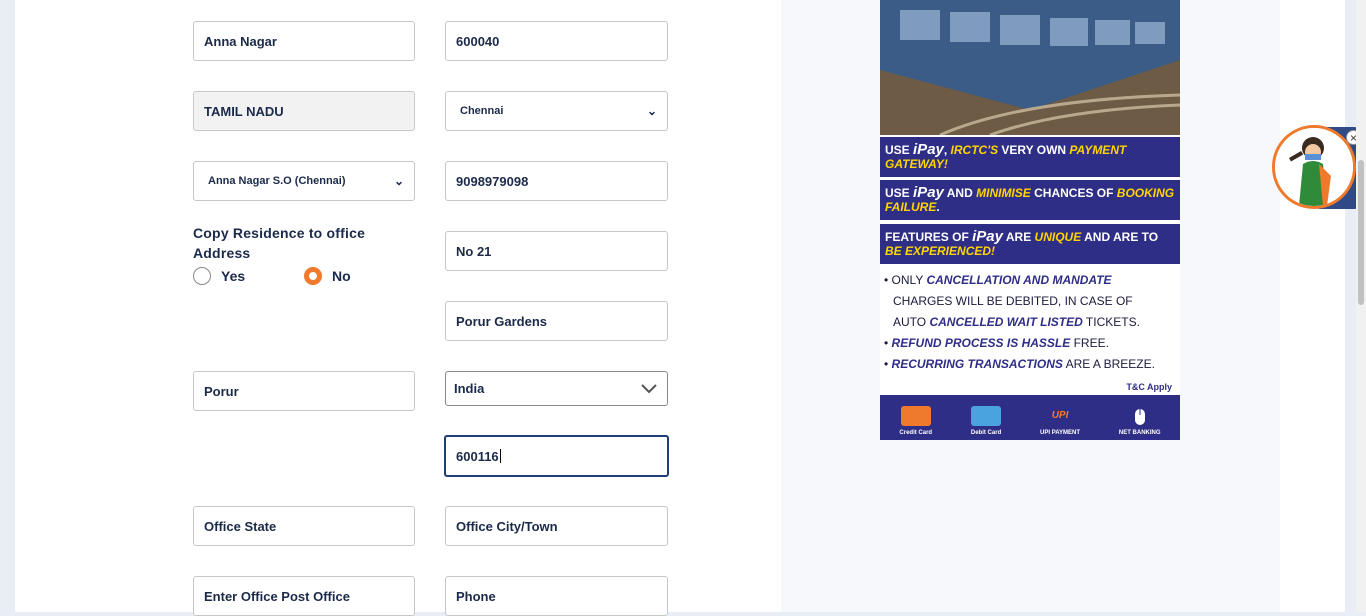 This screenshot has width=1366, height=616. Describe the element at coordinates (1060, 415) in the screenshot. I see `upi-logo-icon: UPI` at that location.